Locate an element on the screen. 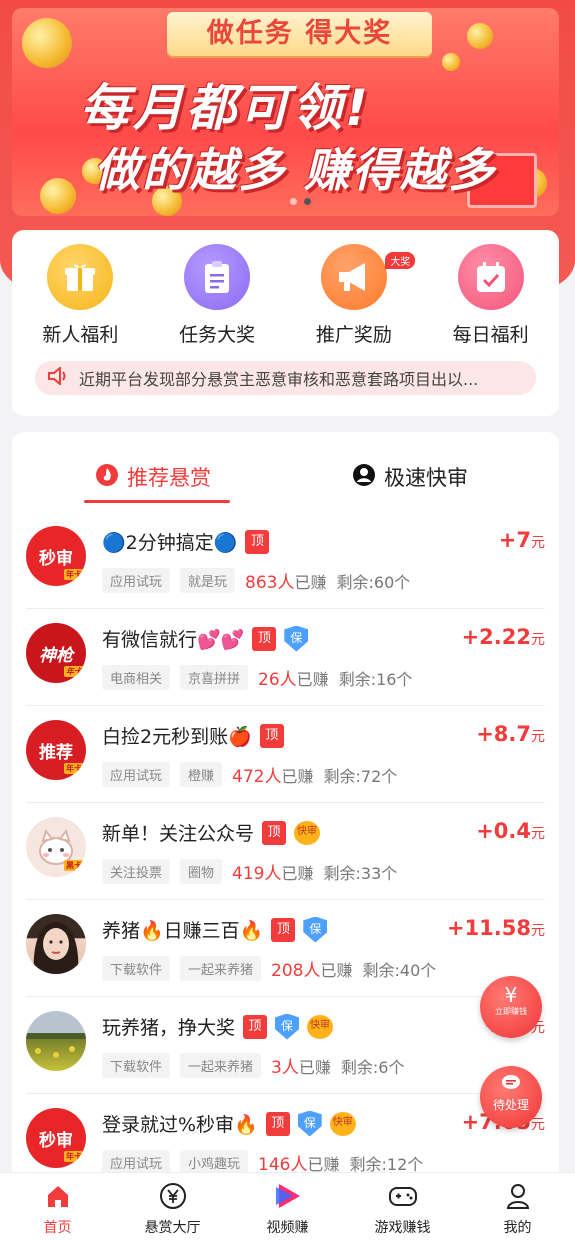  carousel-dot-active is located at coordinates (307, 201).